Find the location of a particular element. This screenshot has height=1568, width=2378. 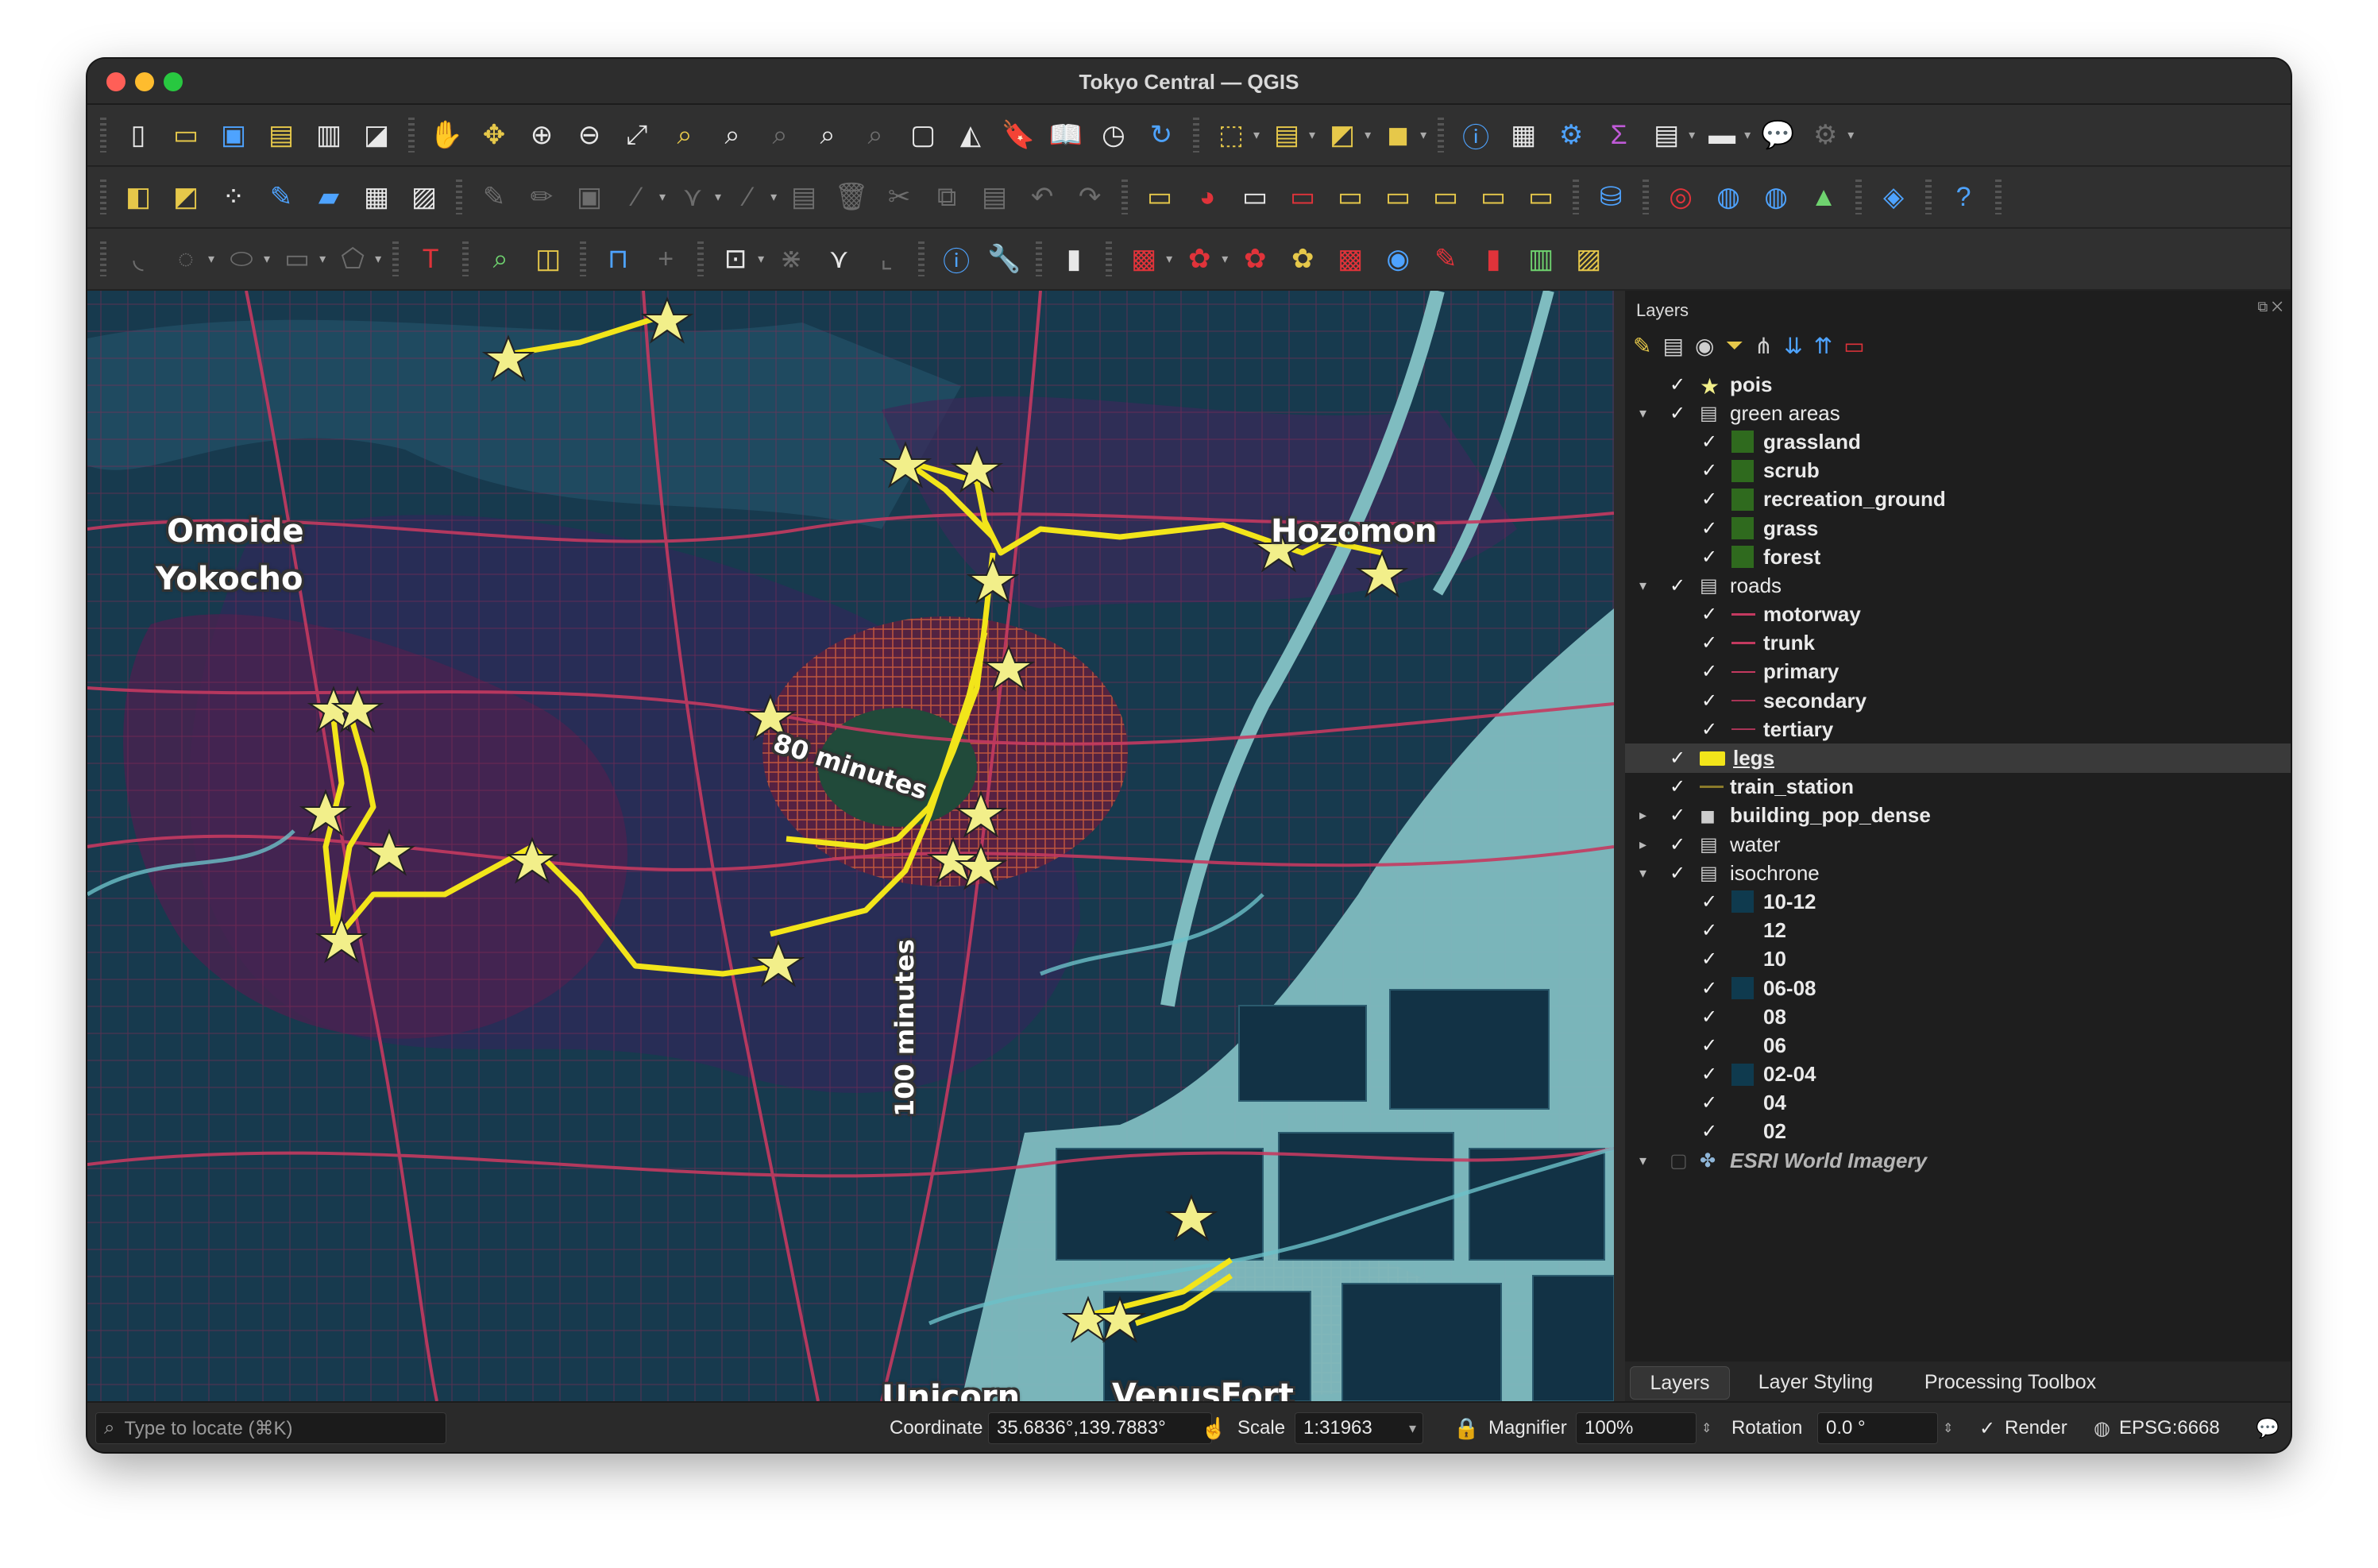

toolbox-icon: ⚙ is located at coordinates (1571, 135).